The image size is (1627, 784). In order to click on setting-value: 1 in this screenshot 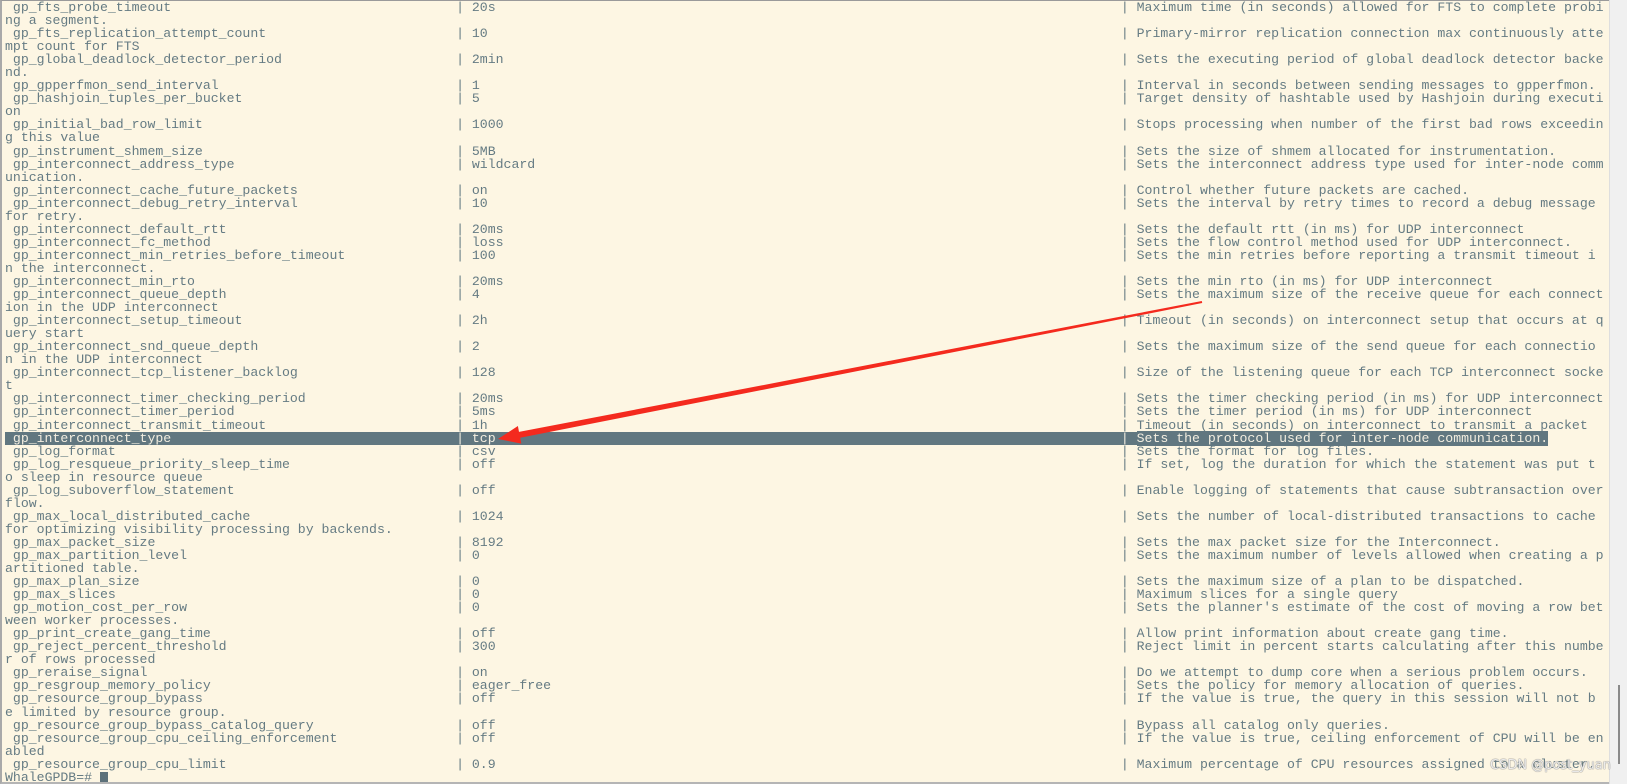, I will do `click(475, 86)`.